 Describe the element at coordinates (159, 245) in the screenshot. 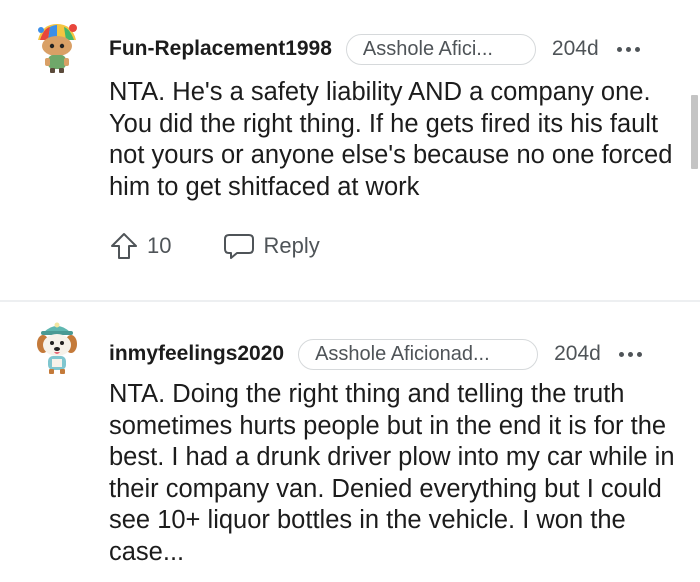

I see `vote-count: 10` at that location.